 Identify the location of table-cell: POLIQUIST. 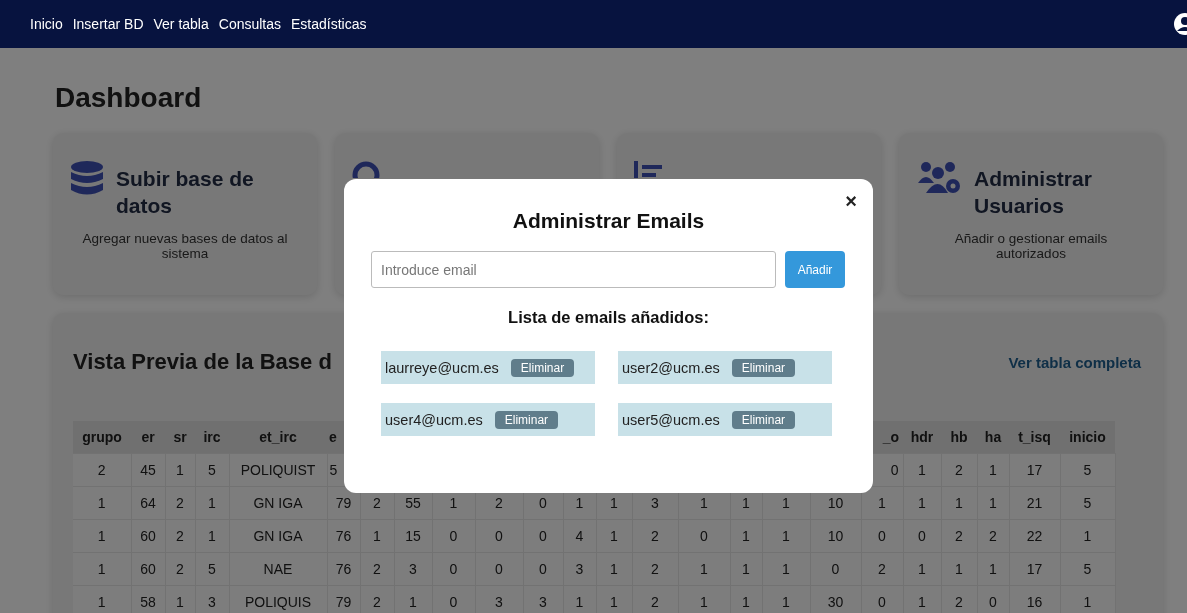
(278, 470).